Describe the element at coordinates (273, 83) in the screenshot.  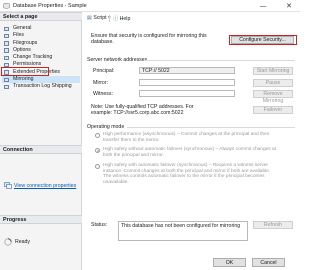
I see `pause-button: Pause` at that location.